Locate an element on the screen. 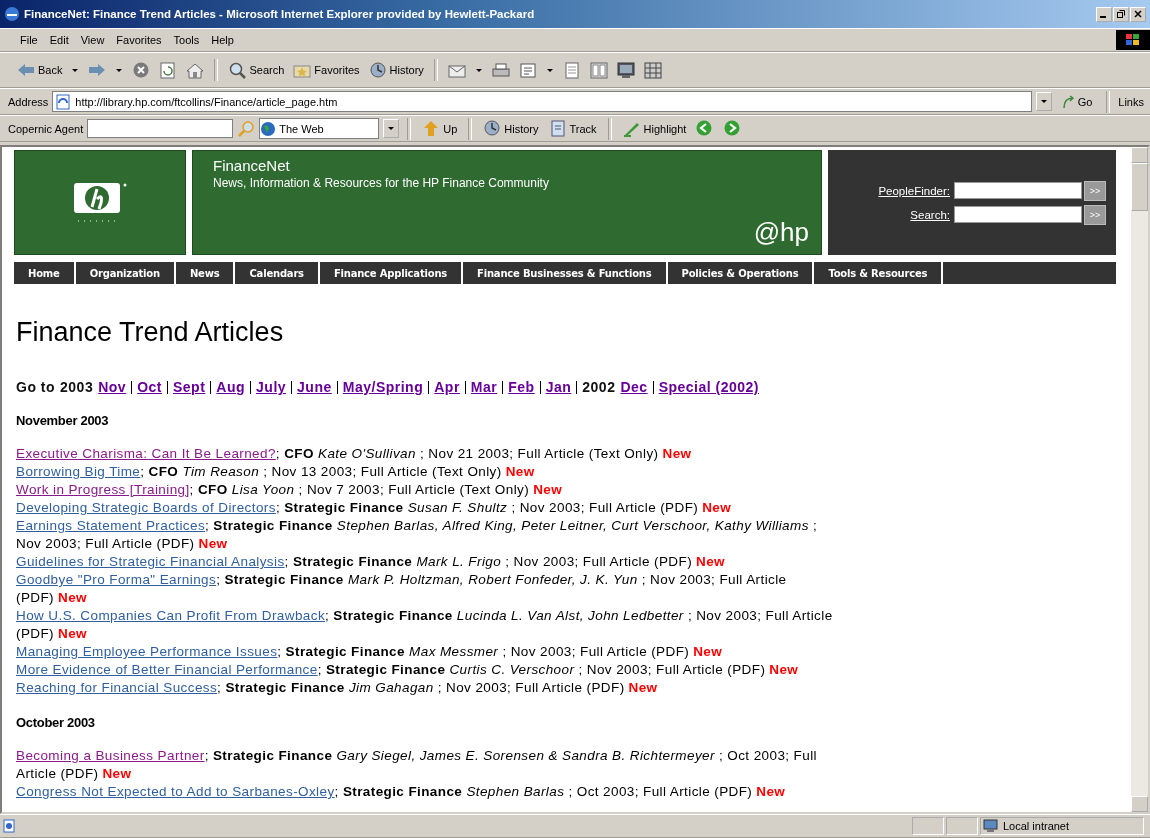  nav-item: Calendars is located at coordinates (277, 273).